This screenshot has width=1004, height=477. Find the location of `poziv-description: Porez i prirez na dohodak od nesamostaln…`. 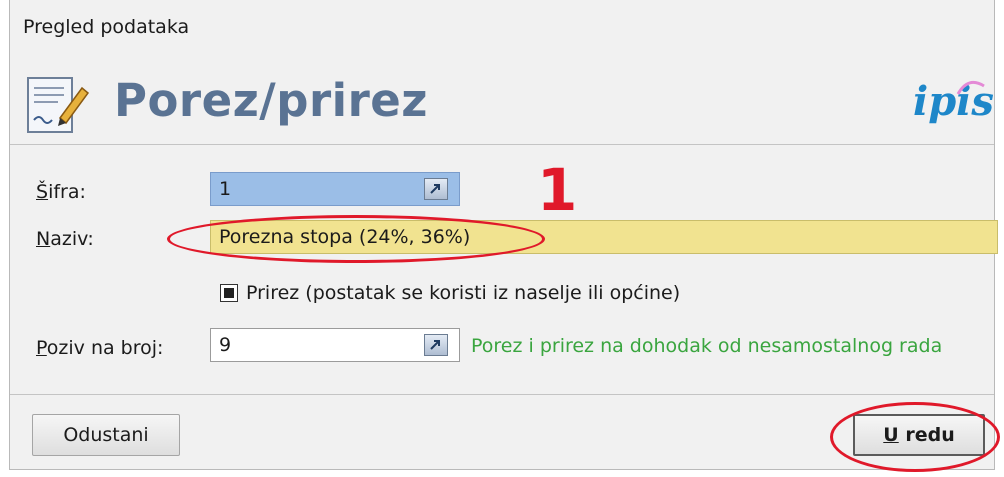

poziv-description: Porez i prirez na dohodak od nesamostaln… is located at coordinates (707, 346).